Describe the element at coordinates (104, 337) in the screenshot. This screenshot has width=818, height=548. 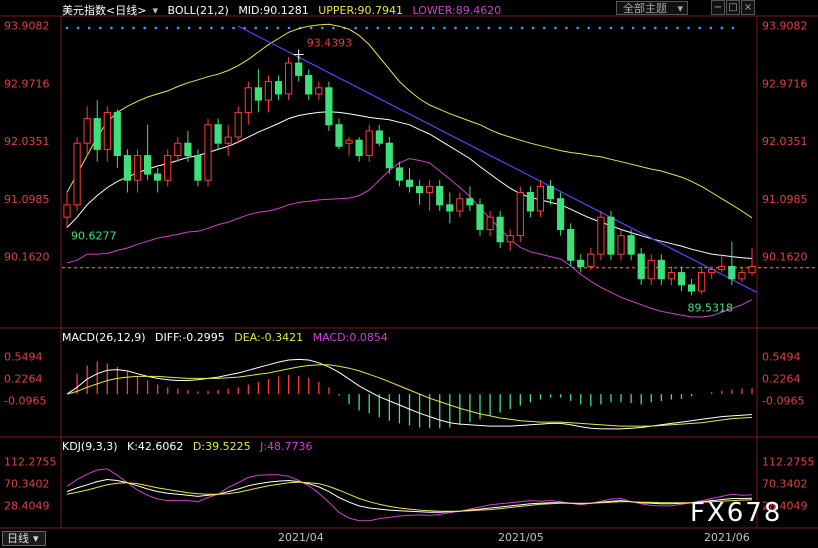
I see `macd-label: MACD(26,12,9)` at that location.